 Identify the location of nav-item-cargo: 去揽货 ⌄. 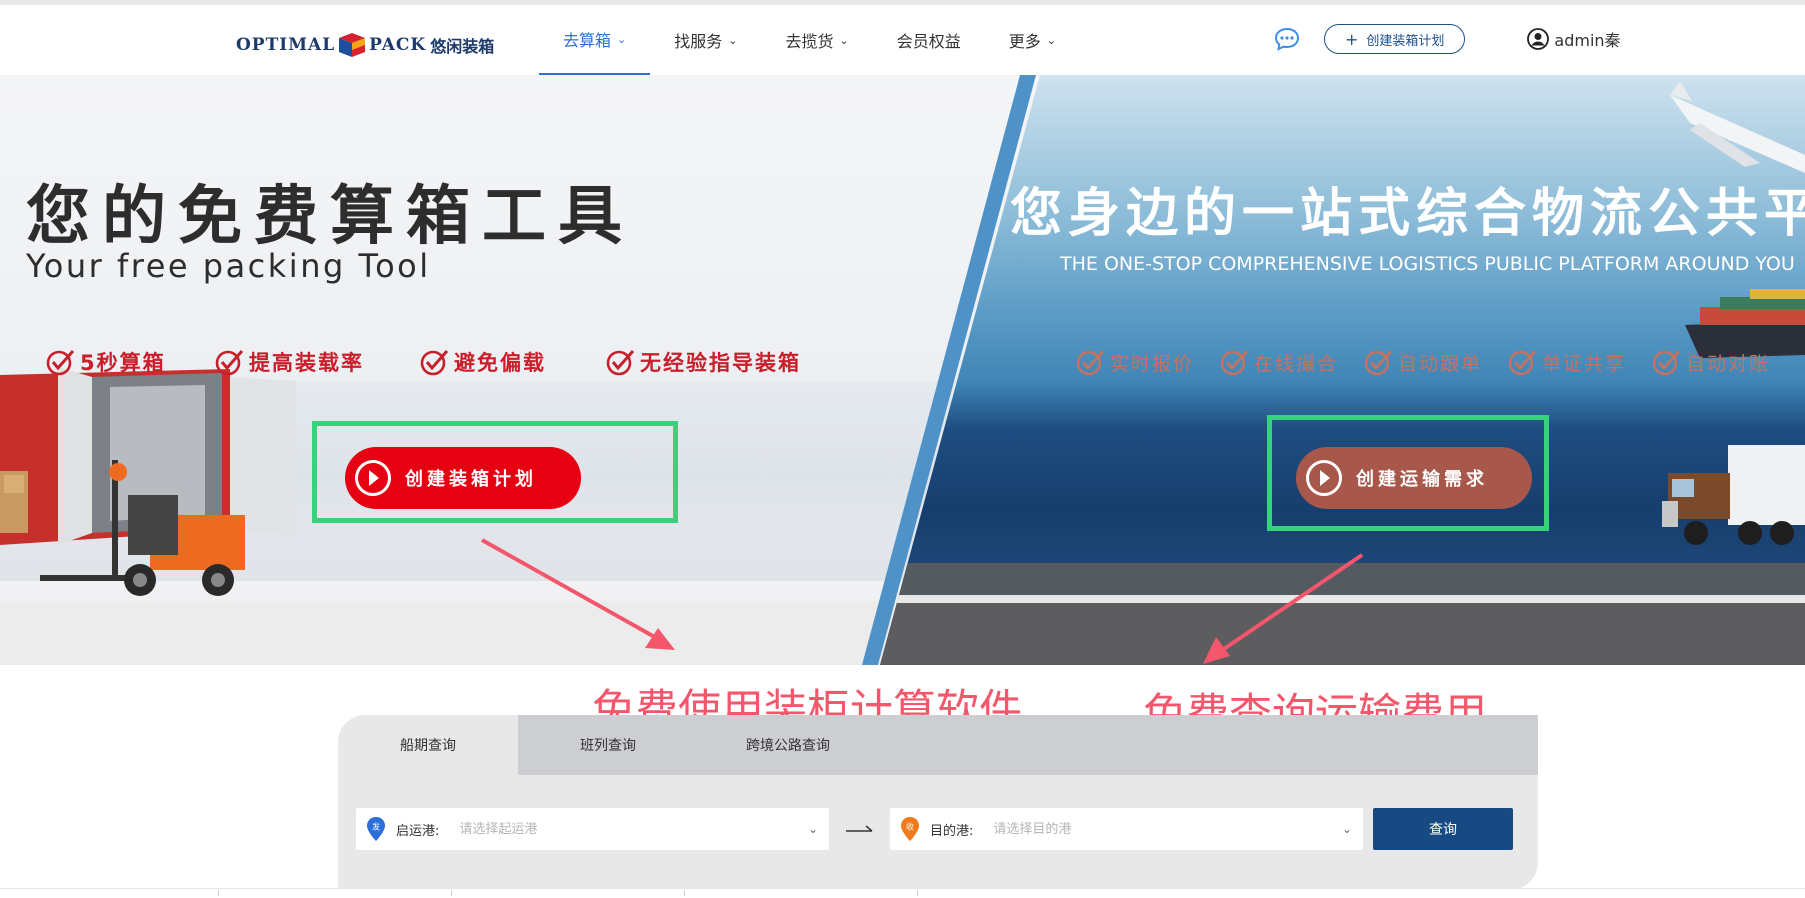
(816, 40).